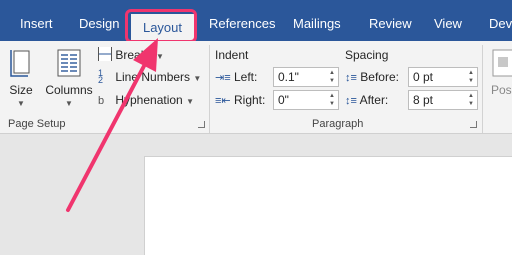  What do you see at coordinates (149, 100) in the screenshot?
I see `hyphenation-label: Hyphenation` at bounding box center [149, 100].